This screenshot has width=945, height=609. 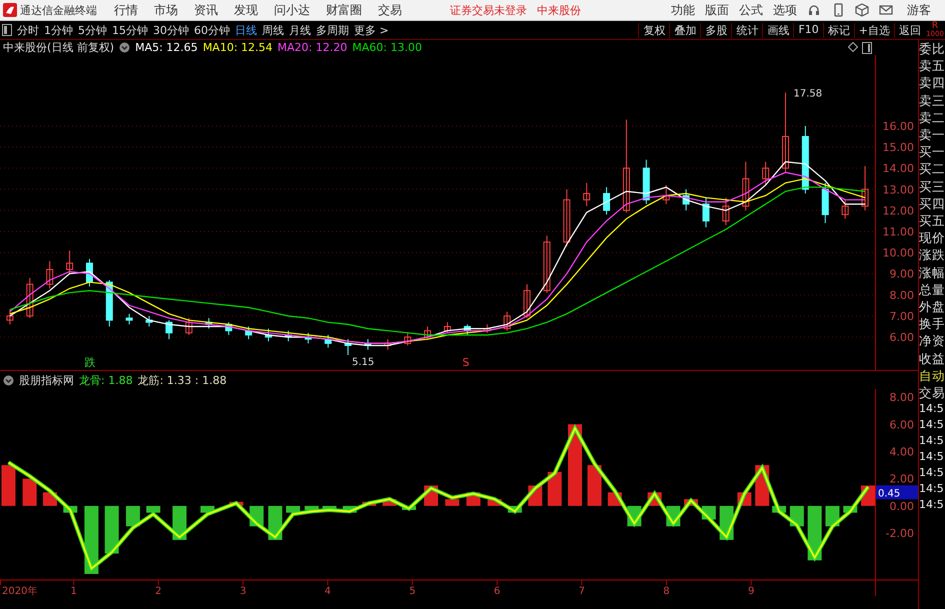 What do you see at coordinates (166, 10) in the screenshot?
I see `menu-item: 市场` at bounding box center [166, 10].